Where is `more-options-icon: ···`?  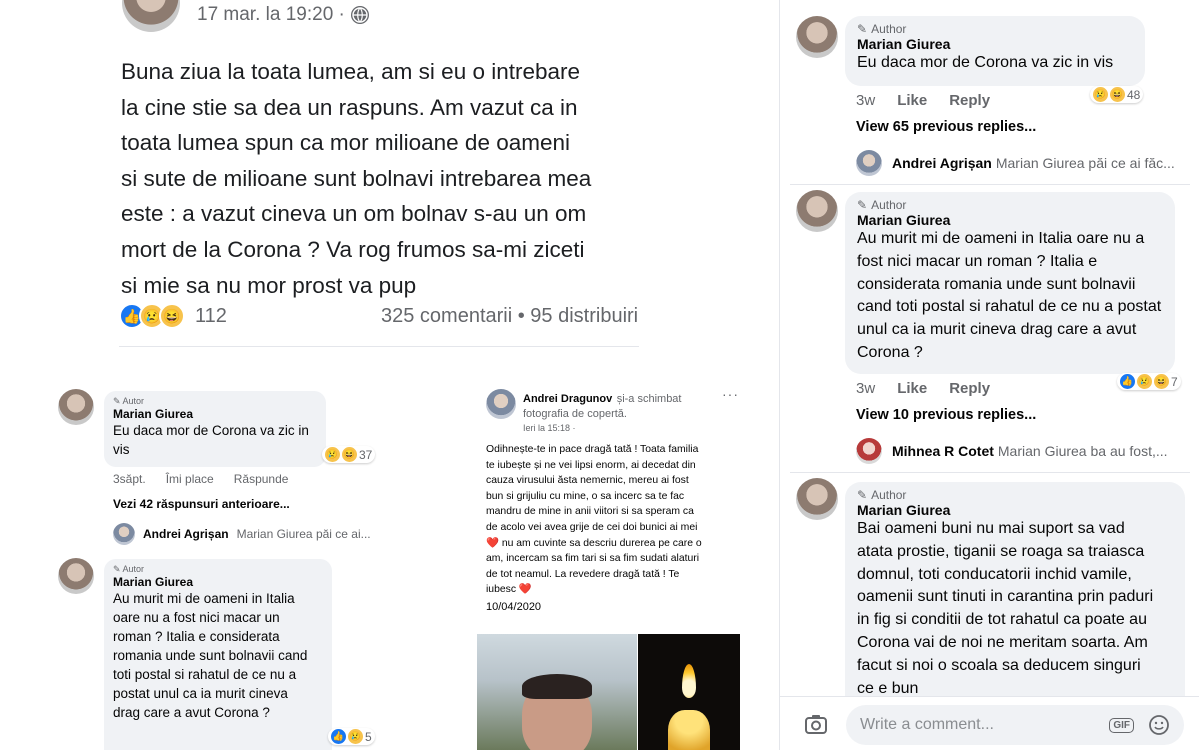
more-options-icon: ··· is located at coordinates (730, 394).